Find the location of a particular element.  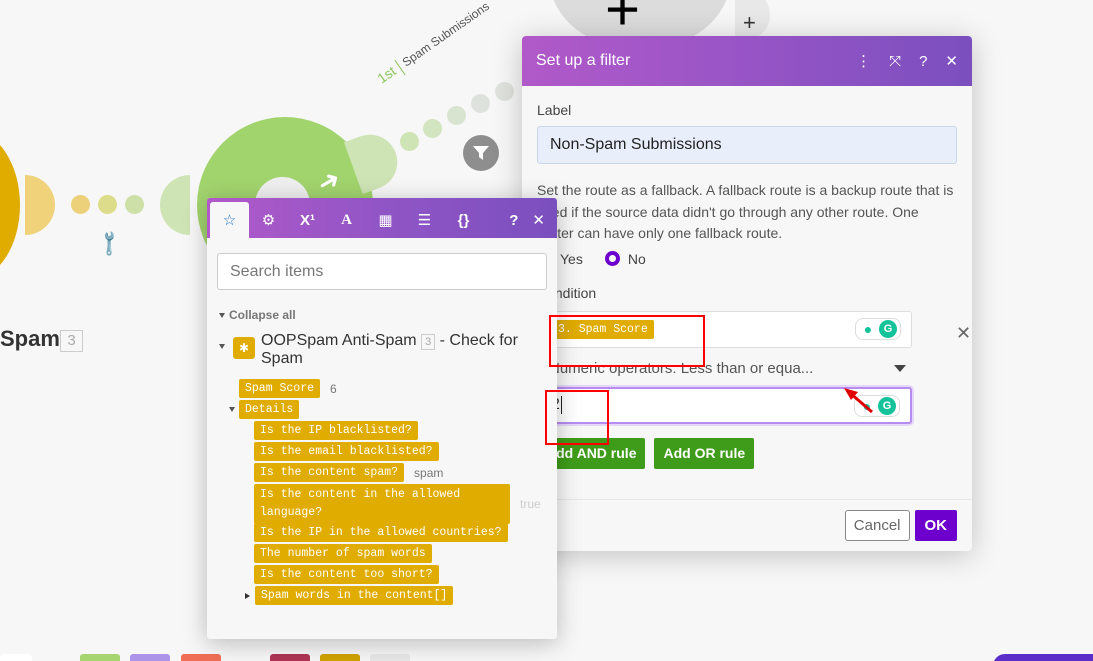

table-icon: ☰ is located at coordinates (424, 220).